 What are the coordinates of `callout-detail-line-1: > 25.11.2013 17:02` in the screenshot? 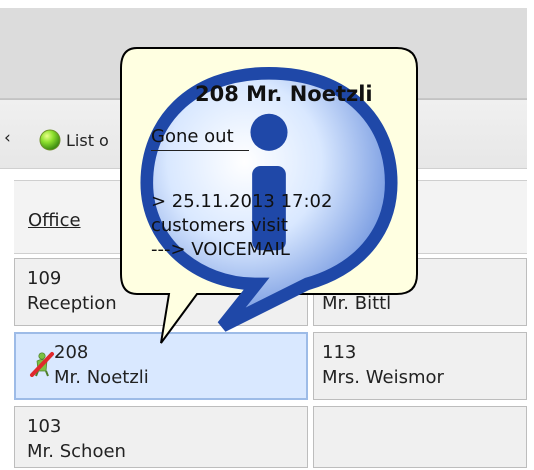 It's located at (242, 201).